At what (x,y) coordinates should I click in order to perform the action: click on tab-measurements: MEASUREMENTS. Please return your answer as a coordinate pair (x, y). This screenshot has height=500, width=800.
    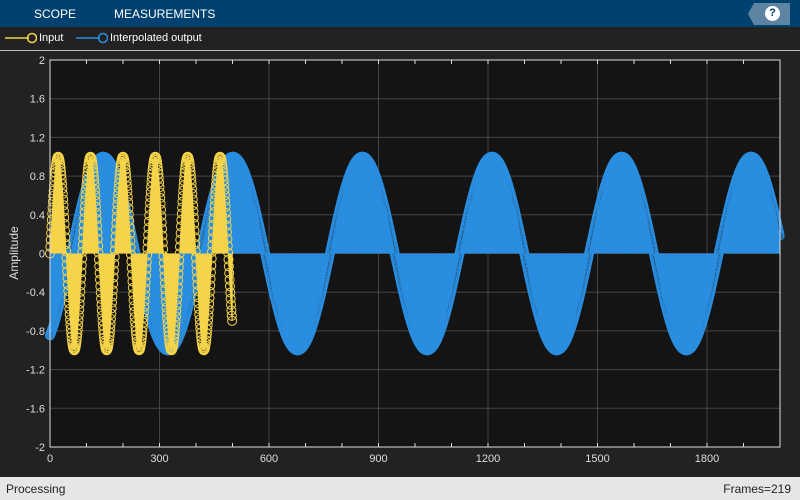
    Looking at the image, I should click on (164, 14).